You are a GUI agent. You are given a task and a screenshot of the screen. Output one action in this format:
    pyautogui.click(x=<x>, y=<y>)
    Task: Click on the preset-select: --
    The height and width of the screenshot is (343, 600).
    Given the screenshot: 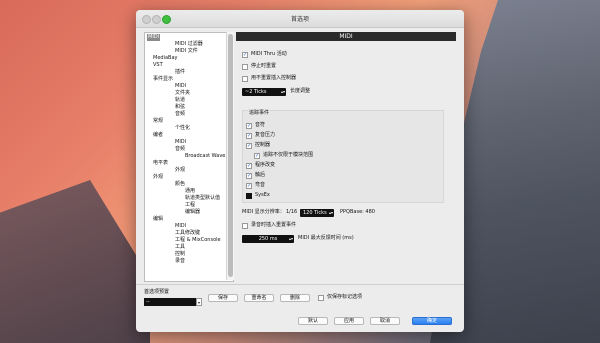 What is the action you would take?
    pyautogui.click(x=170, y=302)
    